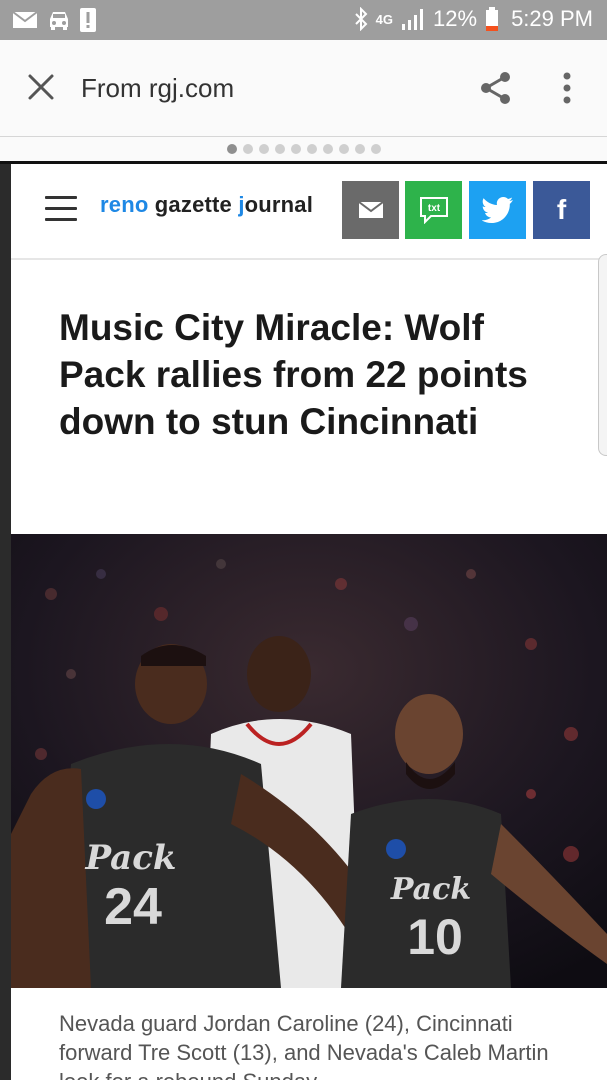 This screenshot has height=1080, width=607. I want to click on alert-icon, so click(88, 20).